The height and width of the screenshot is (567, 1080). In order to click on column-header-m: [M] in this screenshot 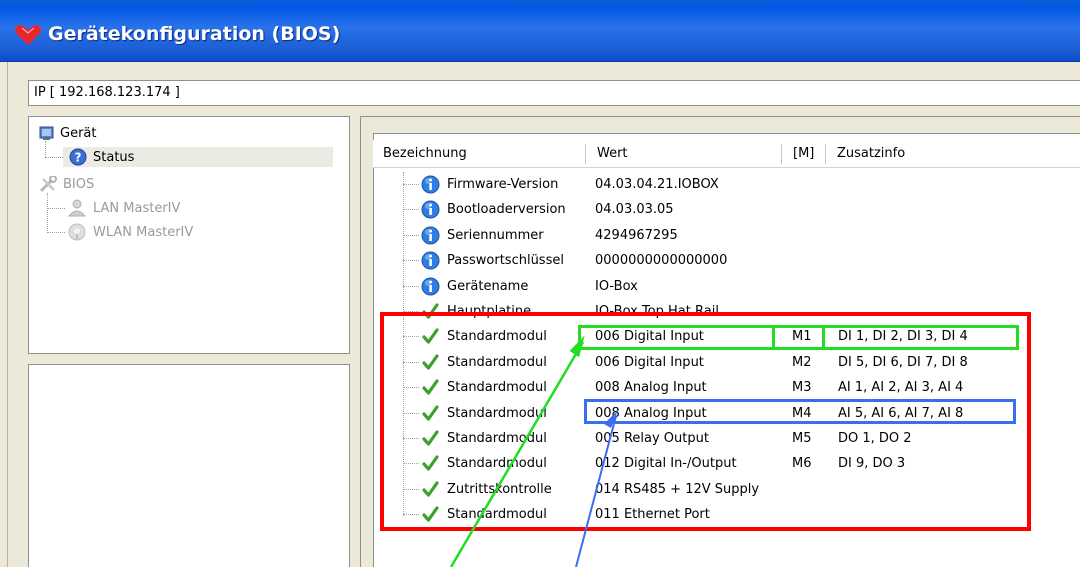, I will do `click(800, 153)`.